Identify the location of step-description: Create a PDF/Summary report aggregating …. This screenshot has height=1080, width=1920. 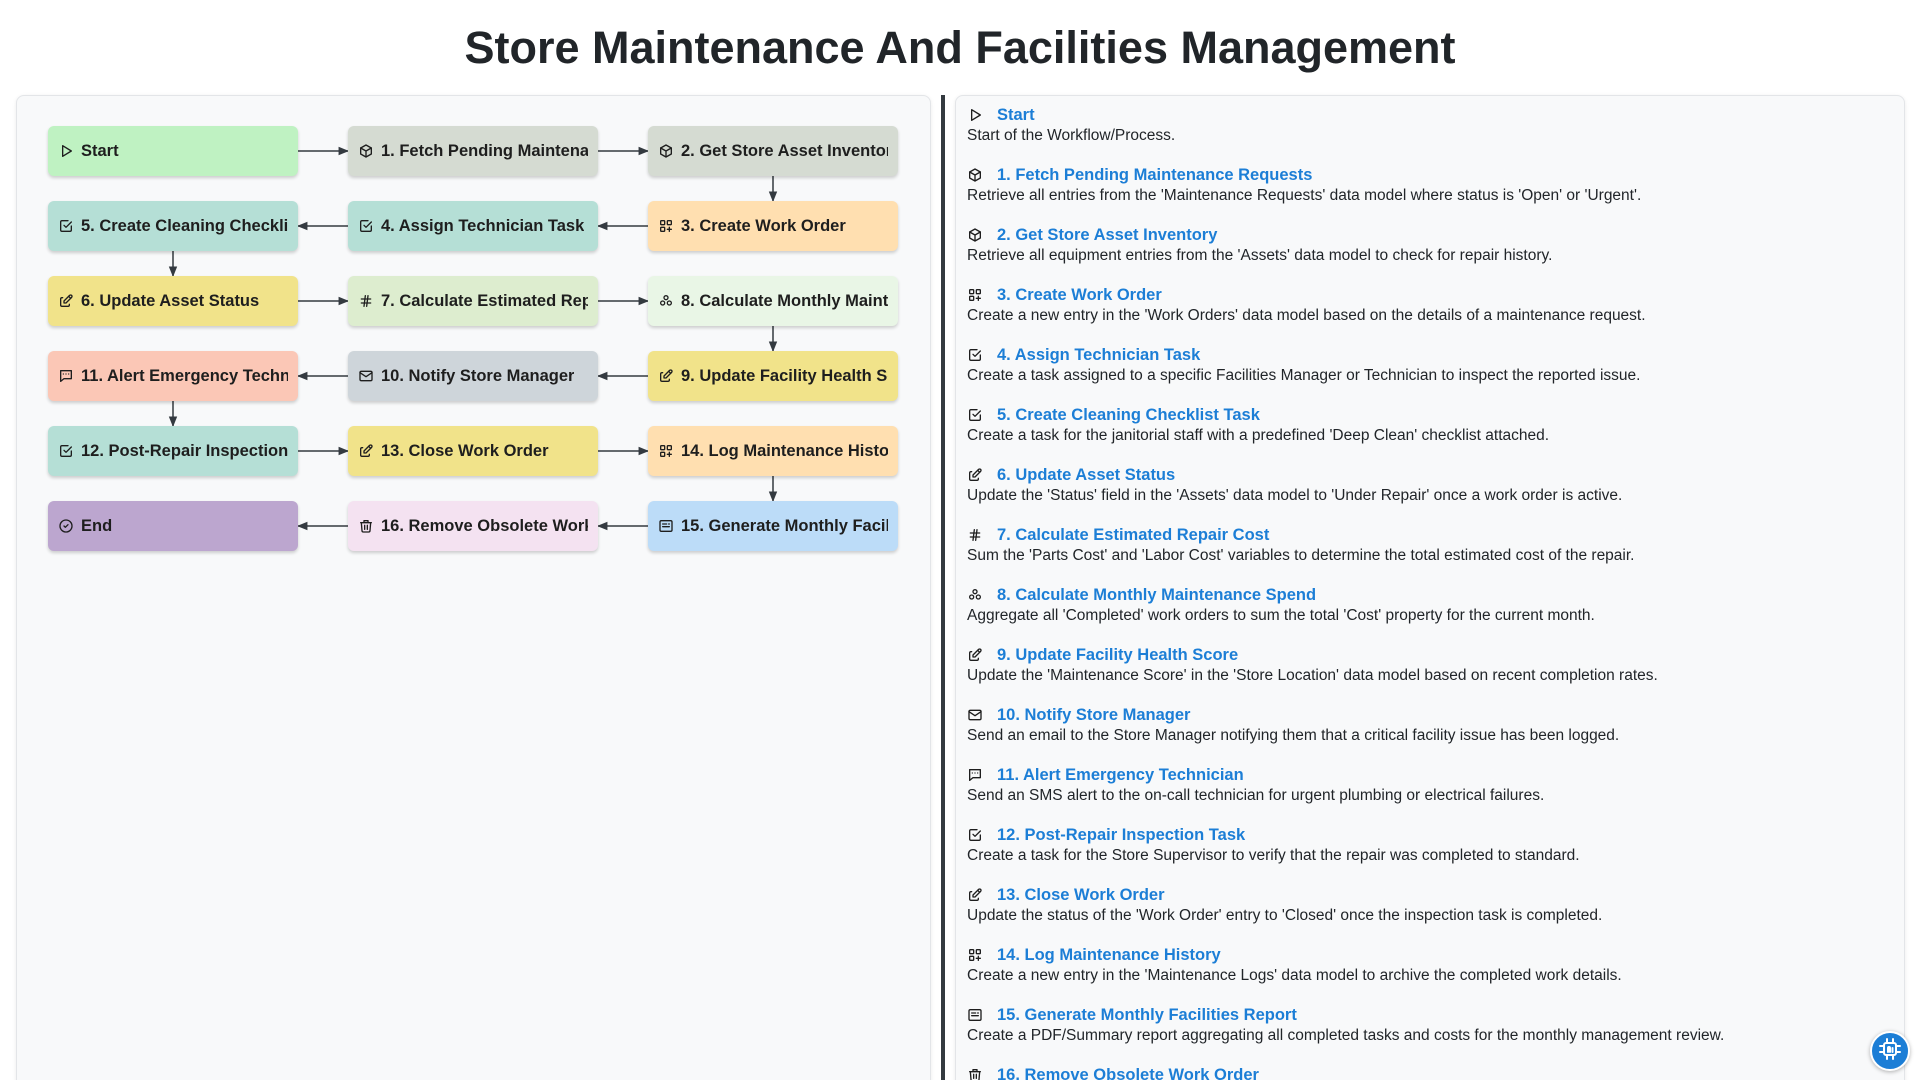
(1346, 1035).